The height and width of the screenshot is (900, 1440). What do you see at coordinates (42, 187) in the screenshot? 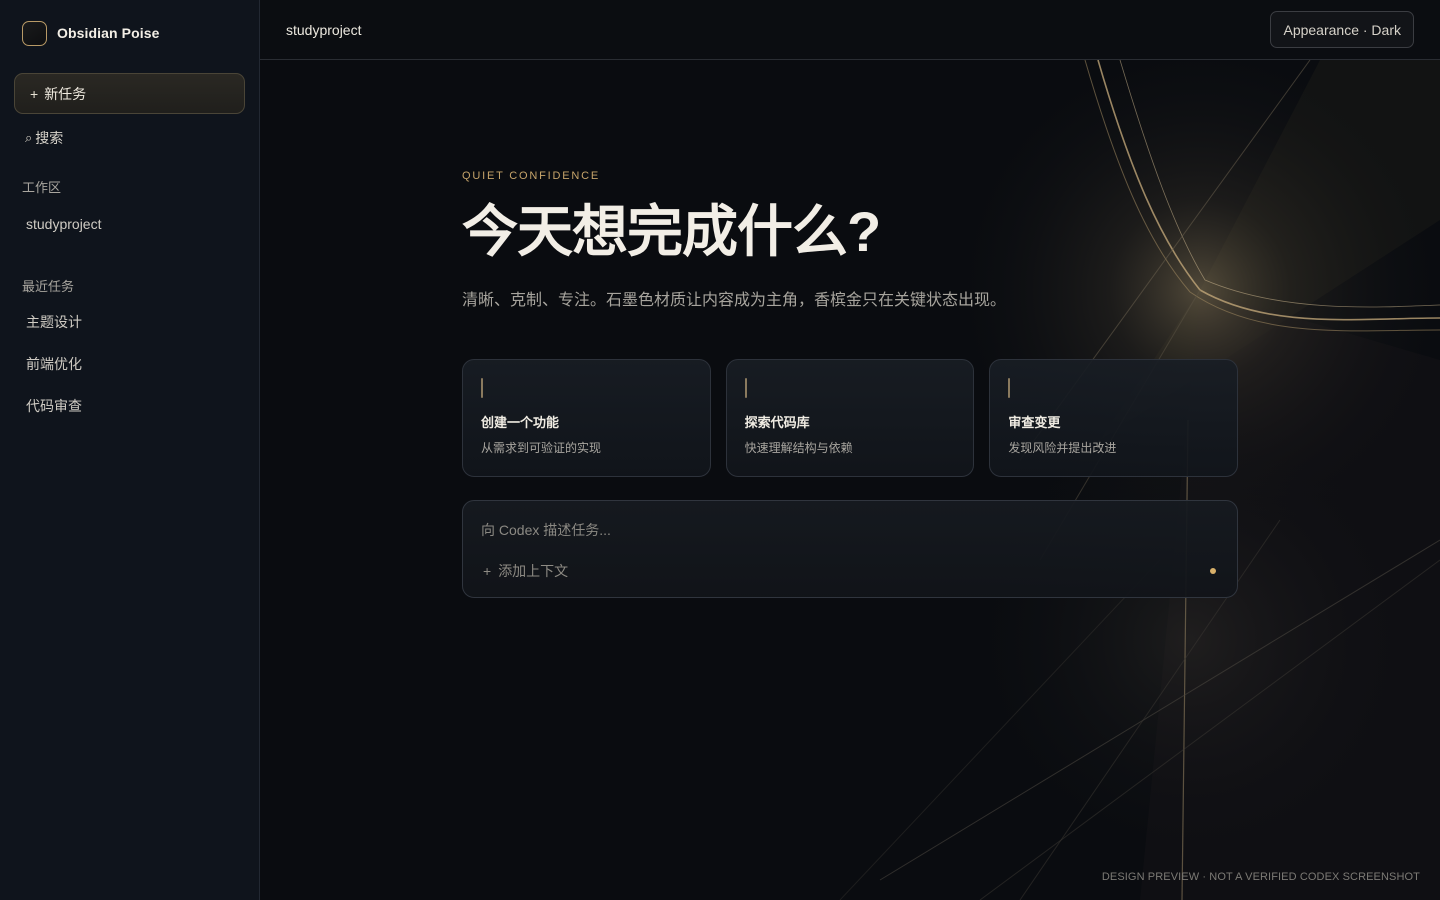
I see `workspace-section-label: 工作区` at bounding box center [42, 187].